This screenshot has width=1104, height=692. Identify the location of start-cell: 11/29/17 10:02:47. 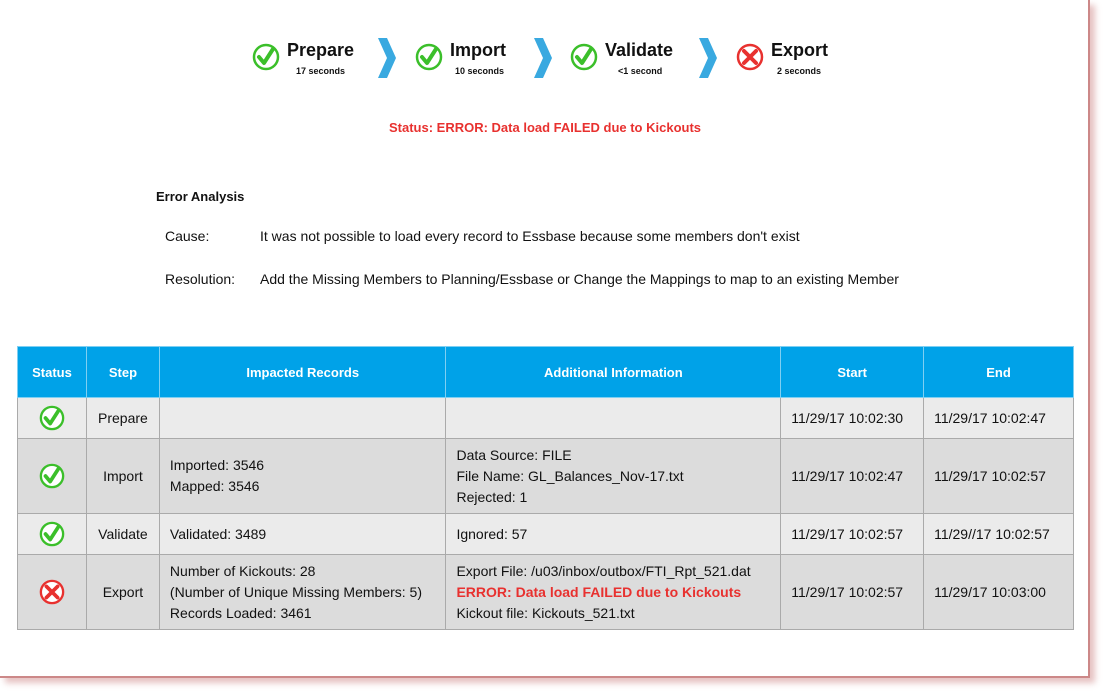
(852, 476).